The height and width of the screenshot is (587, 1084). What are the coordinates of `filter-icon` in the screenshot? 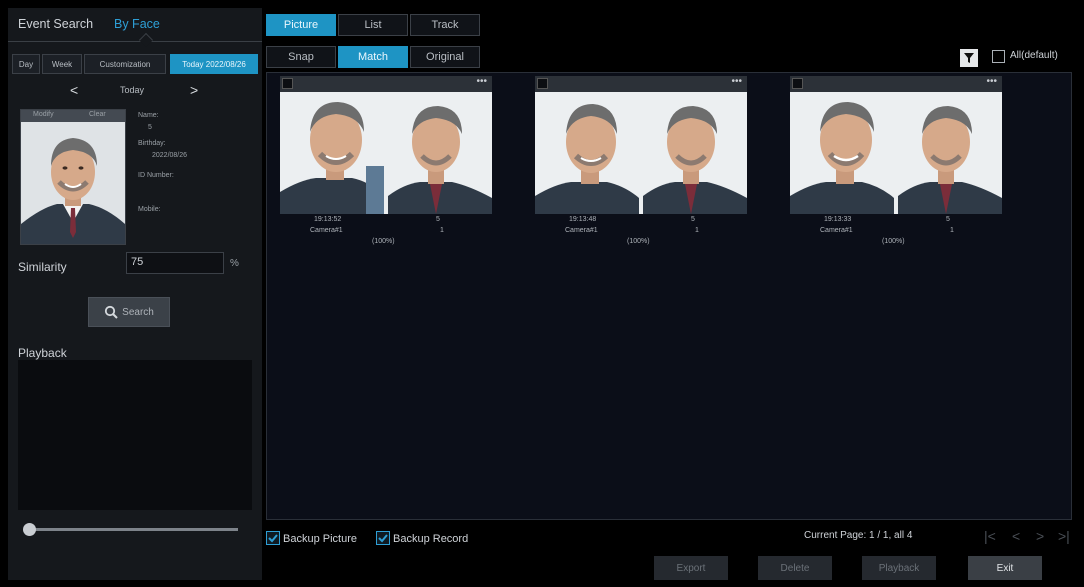 It's located at (969, 58).